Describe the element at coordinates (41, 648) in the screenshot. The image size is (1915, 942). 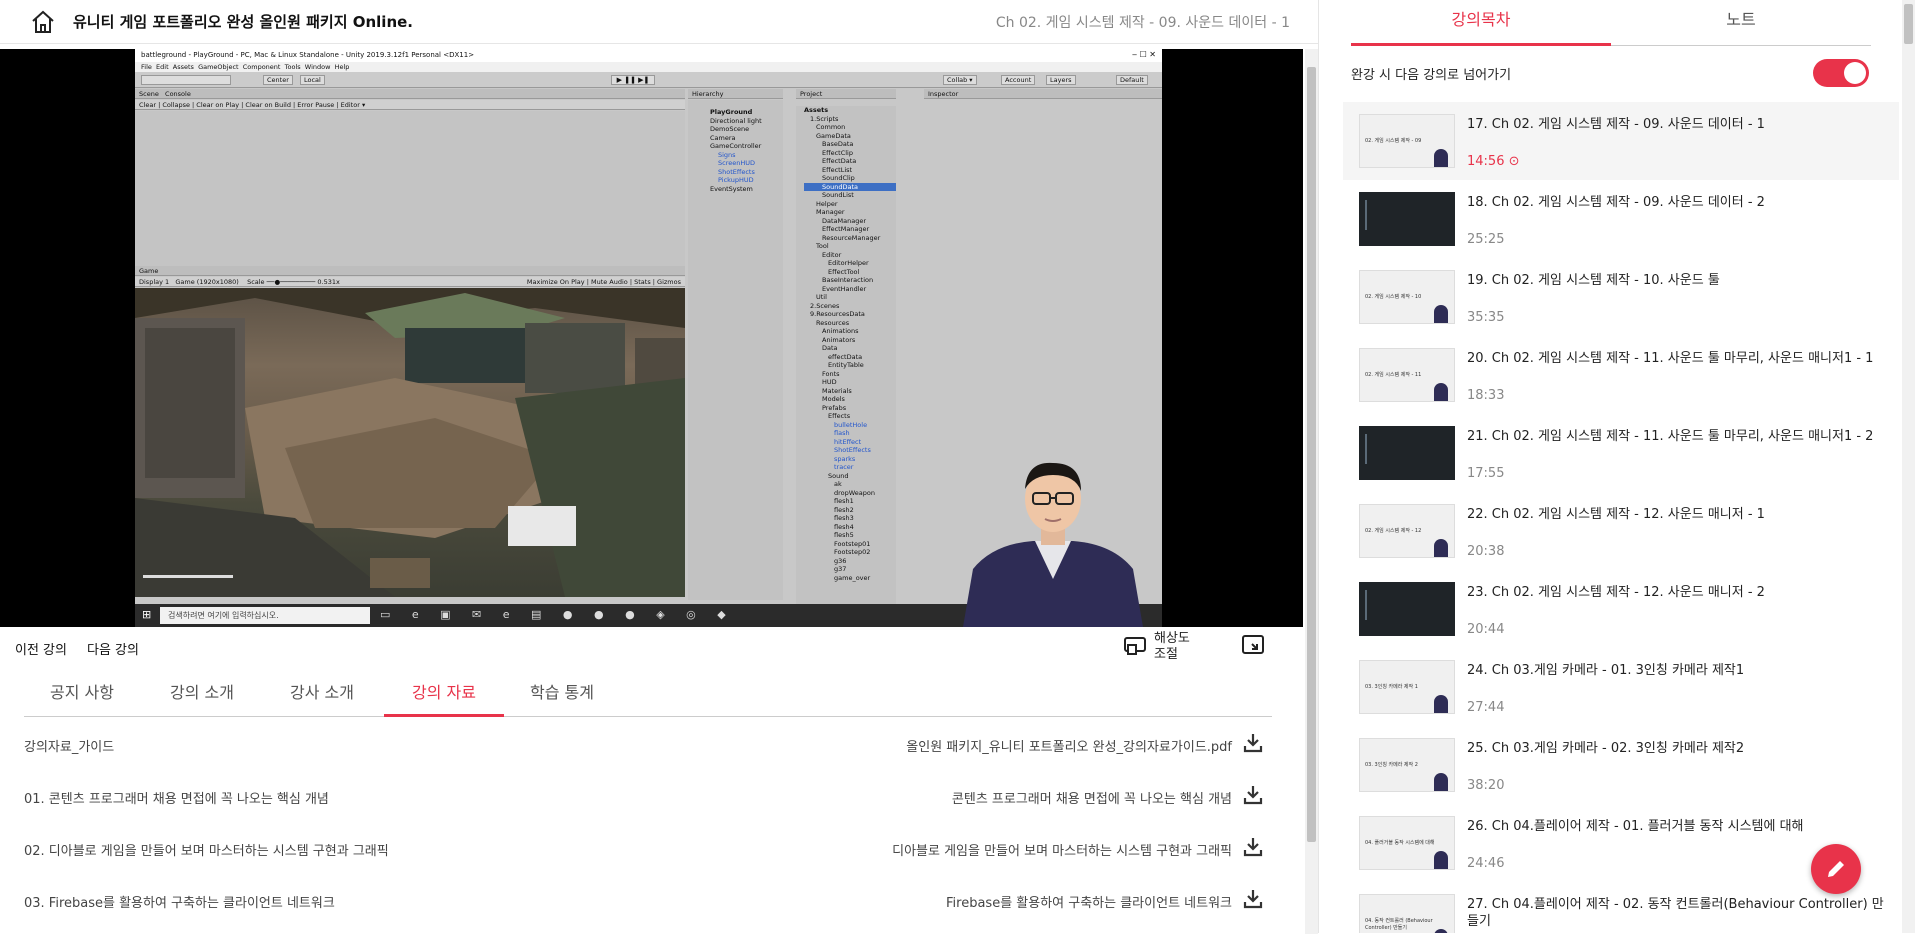
I see `prev-lecture-button: 이전 강의` at that location.